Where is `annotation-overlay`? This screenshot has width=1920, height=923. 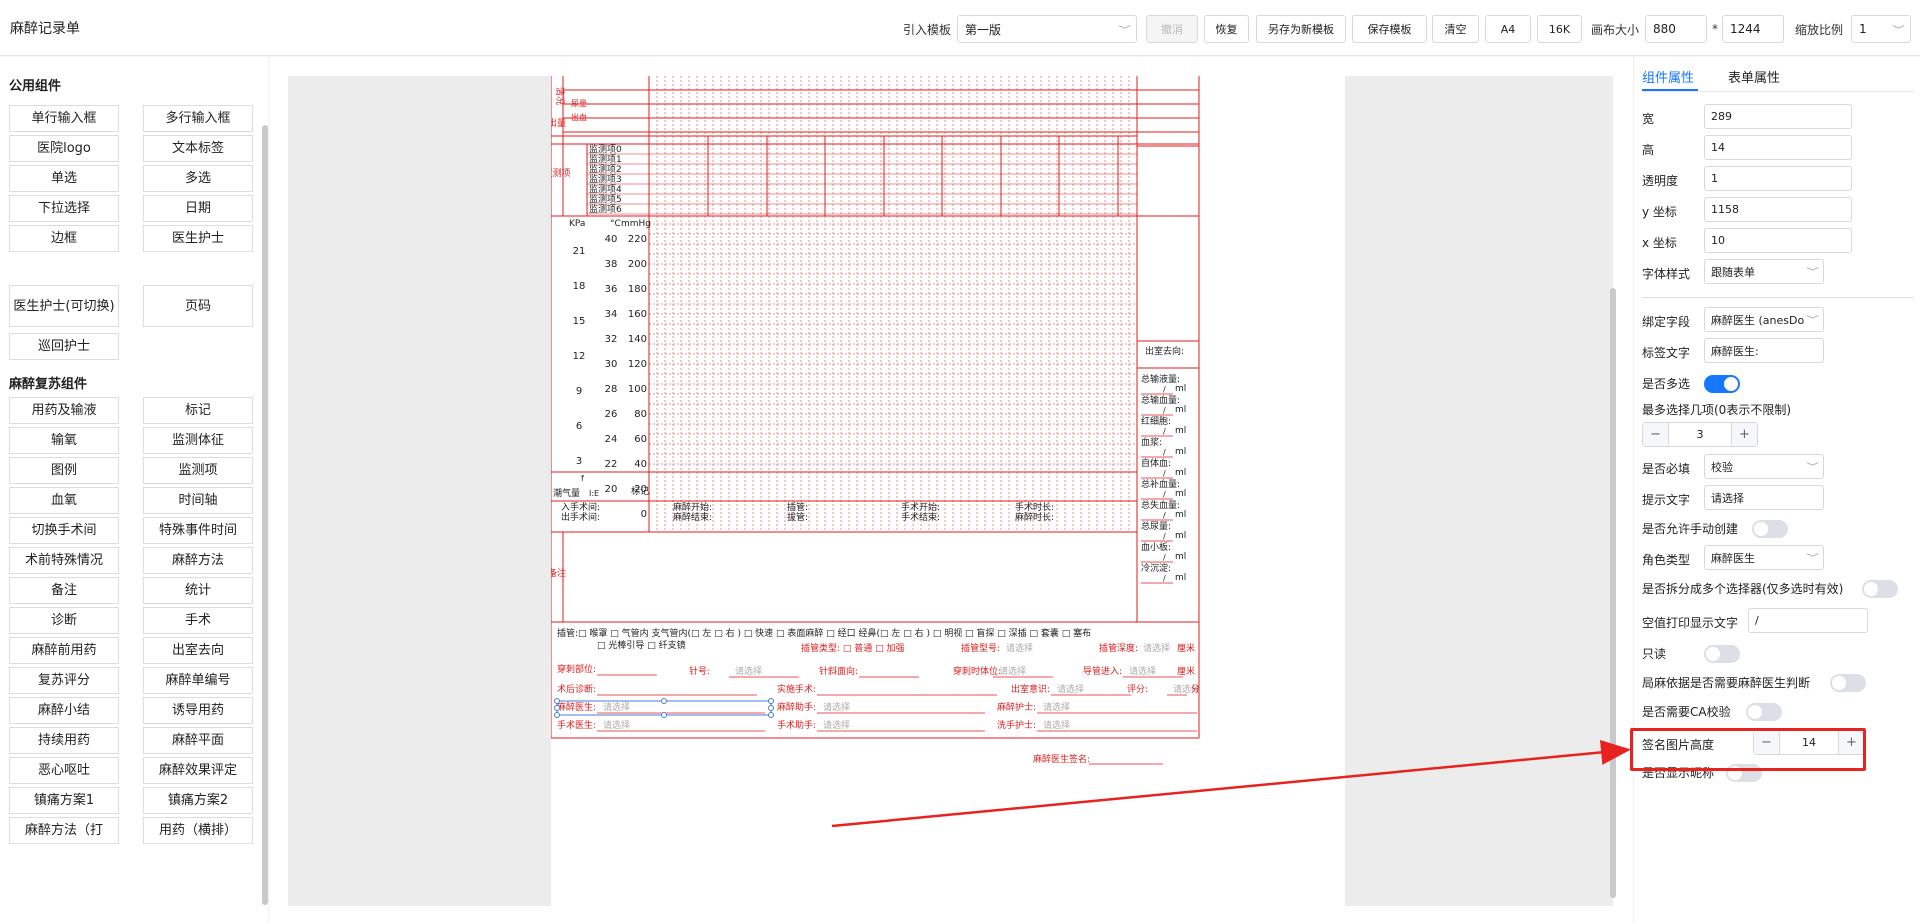 annotation-overlay is located at coordinates (1231, 783).